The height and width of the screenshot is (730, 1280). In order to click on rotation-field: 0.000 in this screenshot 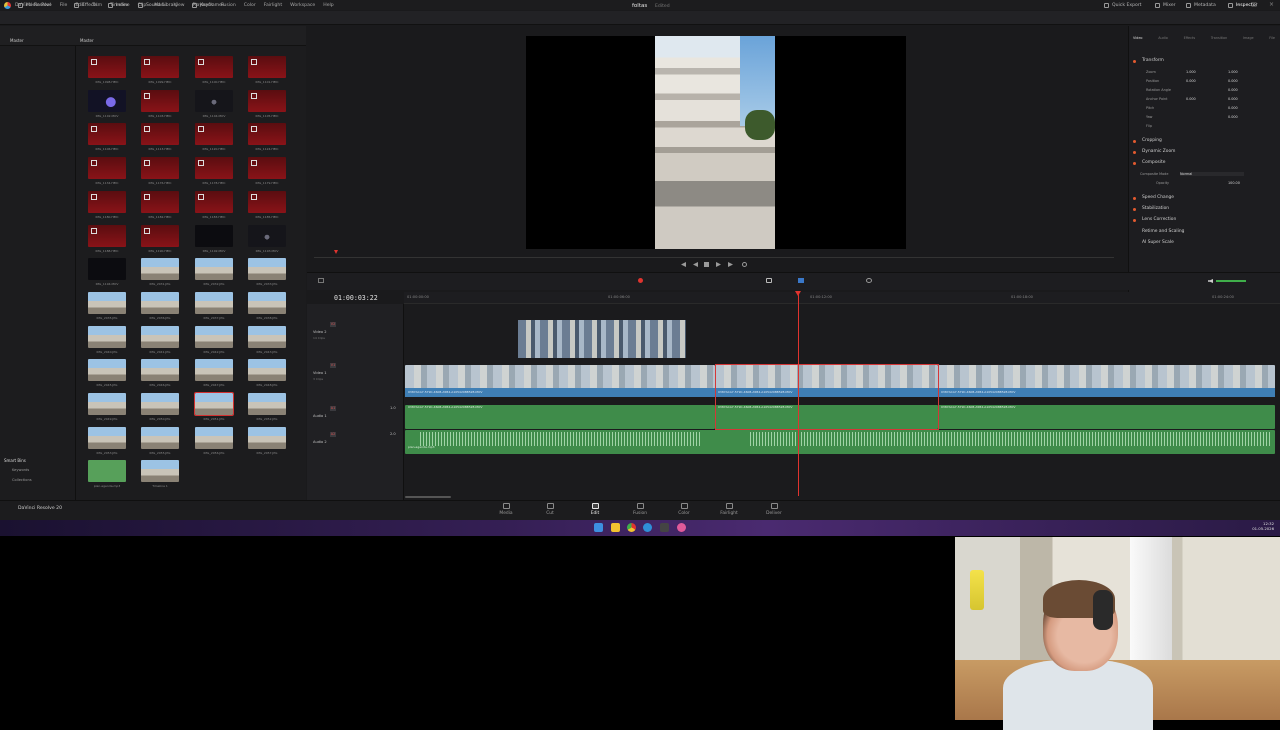, I will do `click(1233, 90)`.